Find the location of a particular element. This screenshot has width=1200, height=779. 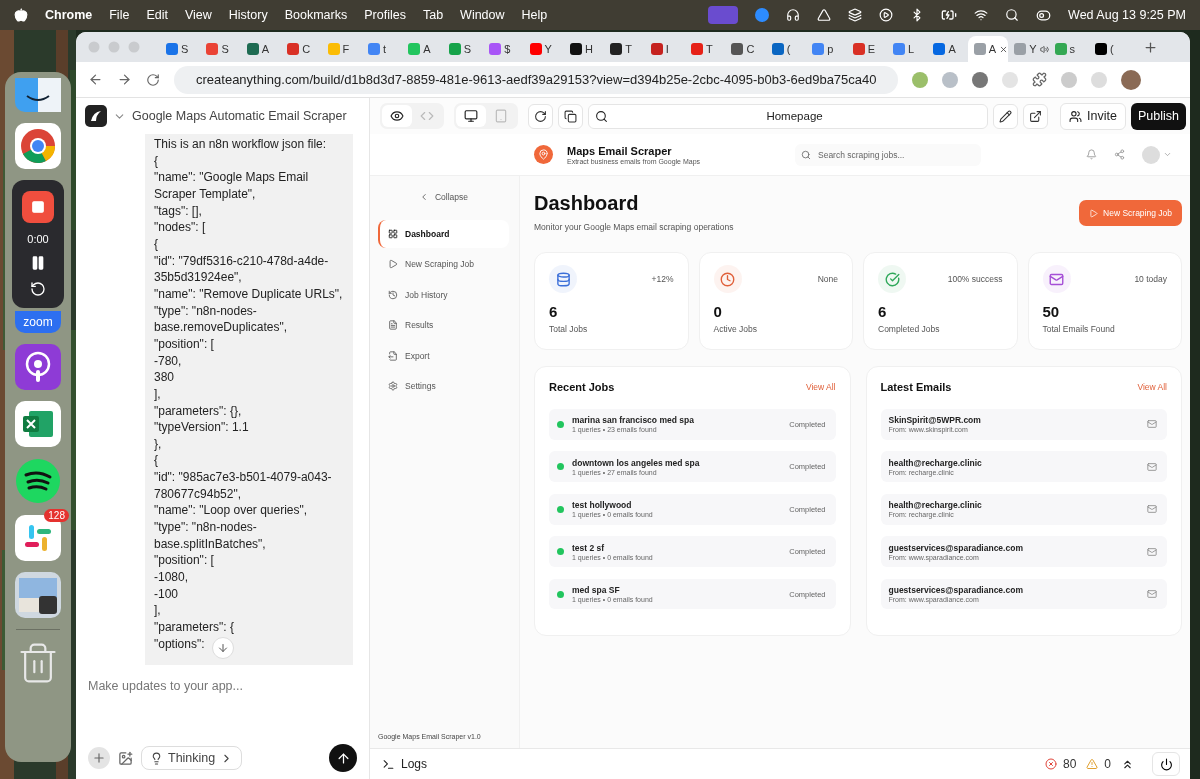

message-line: "id": "79df5316-c210-478d-a4de- is located at coordinates (241, 261).